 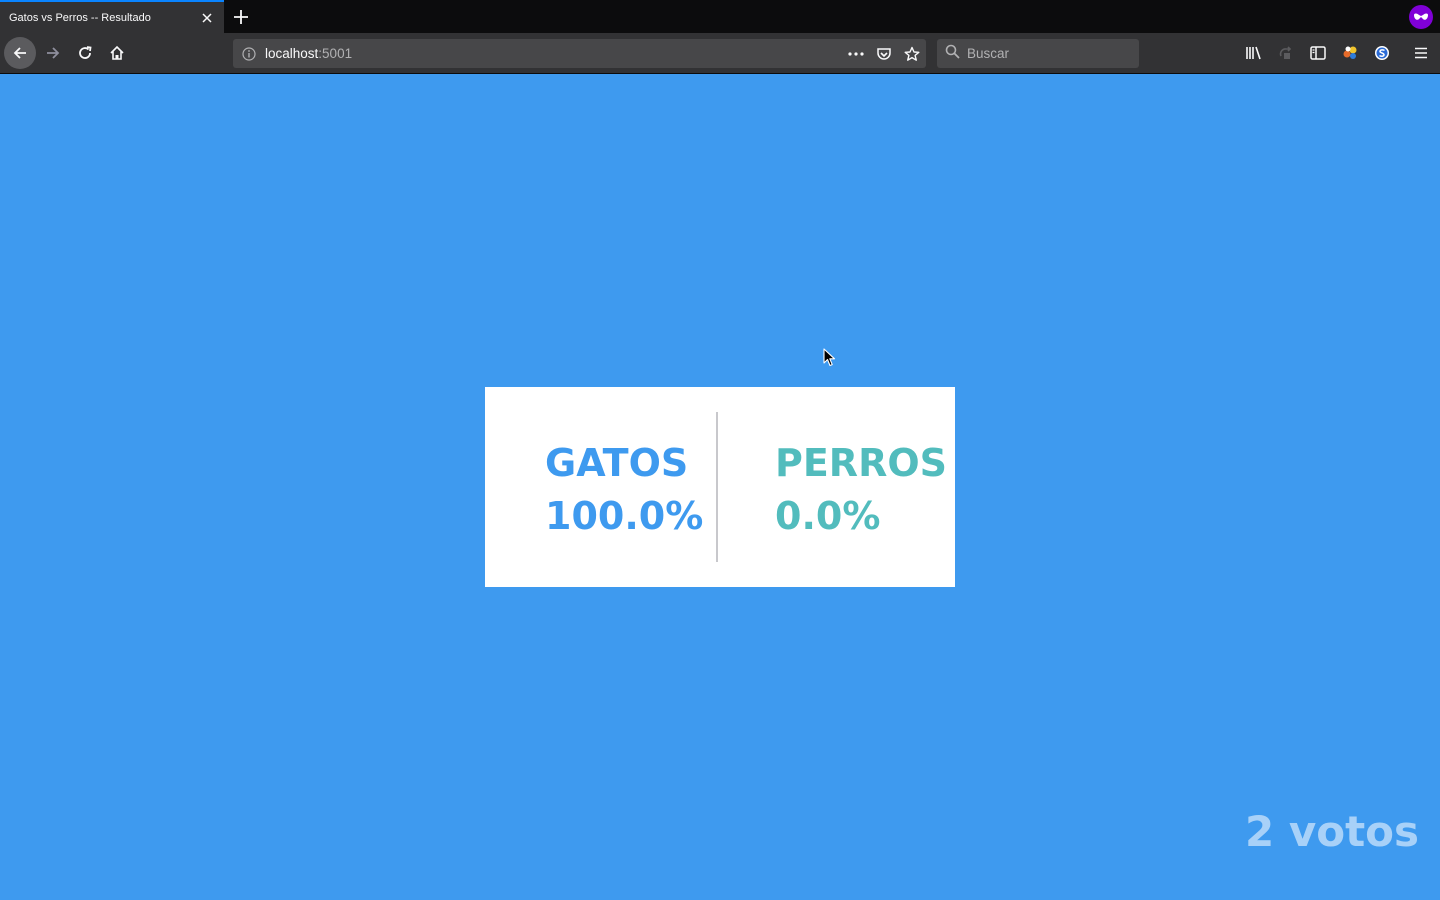 I want to click on sync-icon, so click(x=1286, y=53).